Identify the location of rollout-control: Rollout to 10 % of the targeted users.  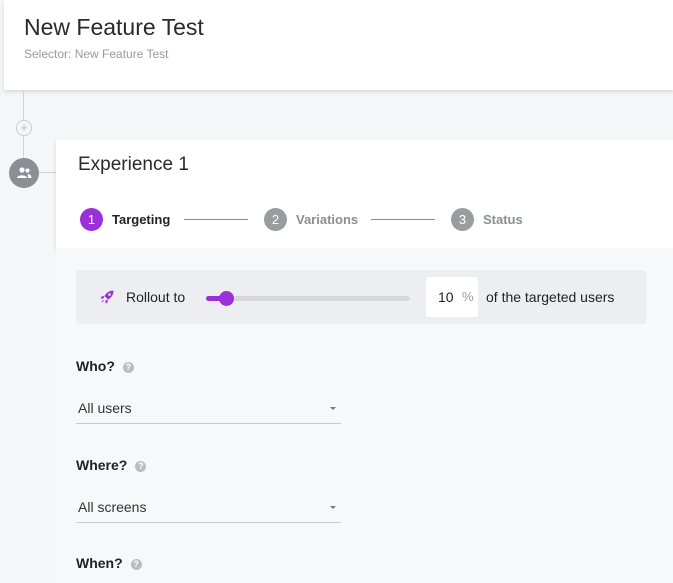
(361, 297).